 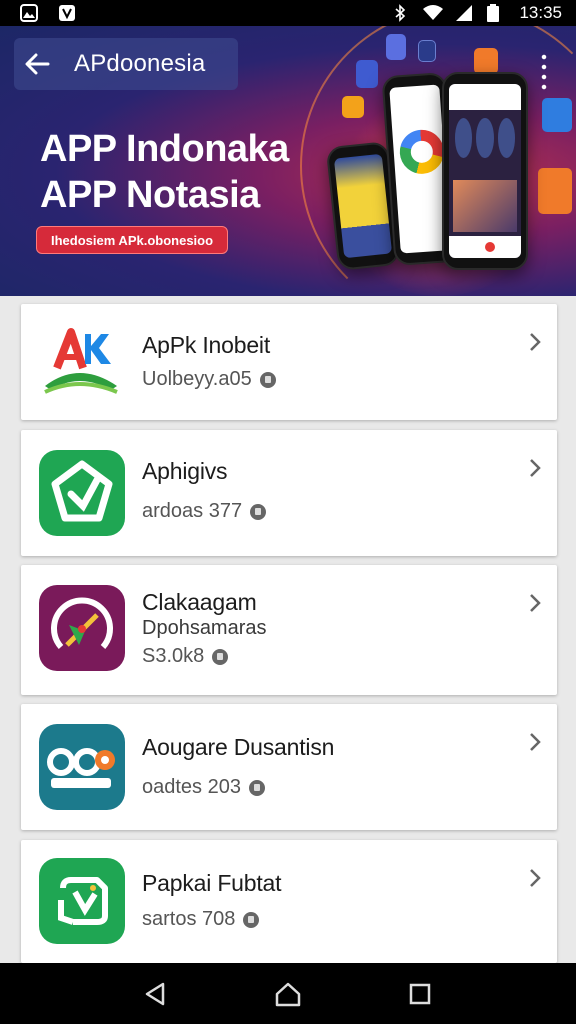 What do you see at coordinates (485, 171) in the screenshot?
I see `phone-mockup` at bounding box center [485, 171].